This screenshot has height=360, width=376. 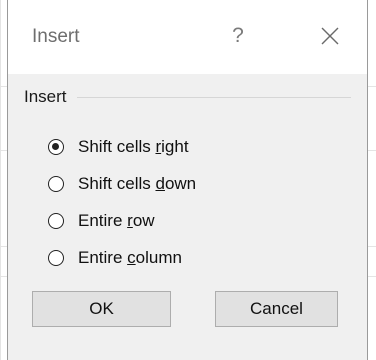 I want to click on option-entire-column: Entire column, so click(x=122, y=257).